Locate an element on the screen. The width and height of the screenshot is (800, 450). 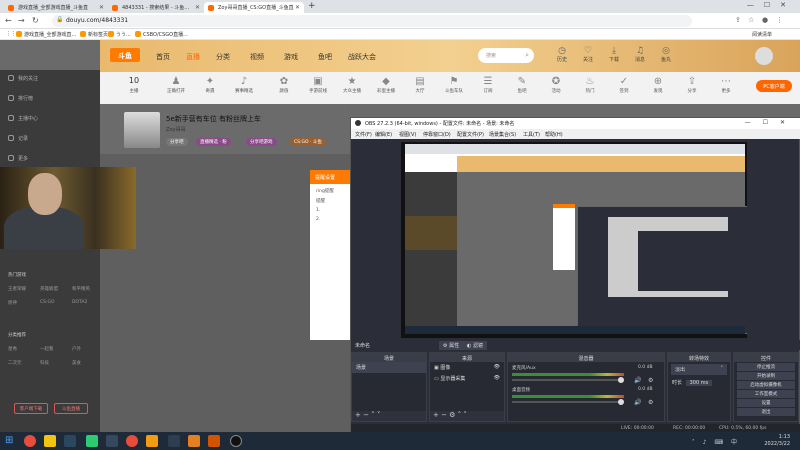
header-message: ♫ 消息 is located at coordinates (640, 54).